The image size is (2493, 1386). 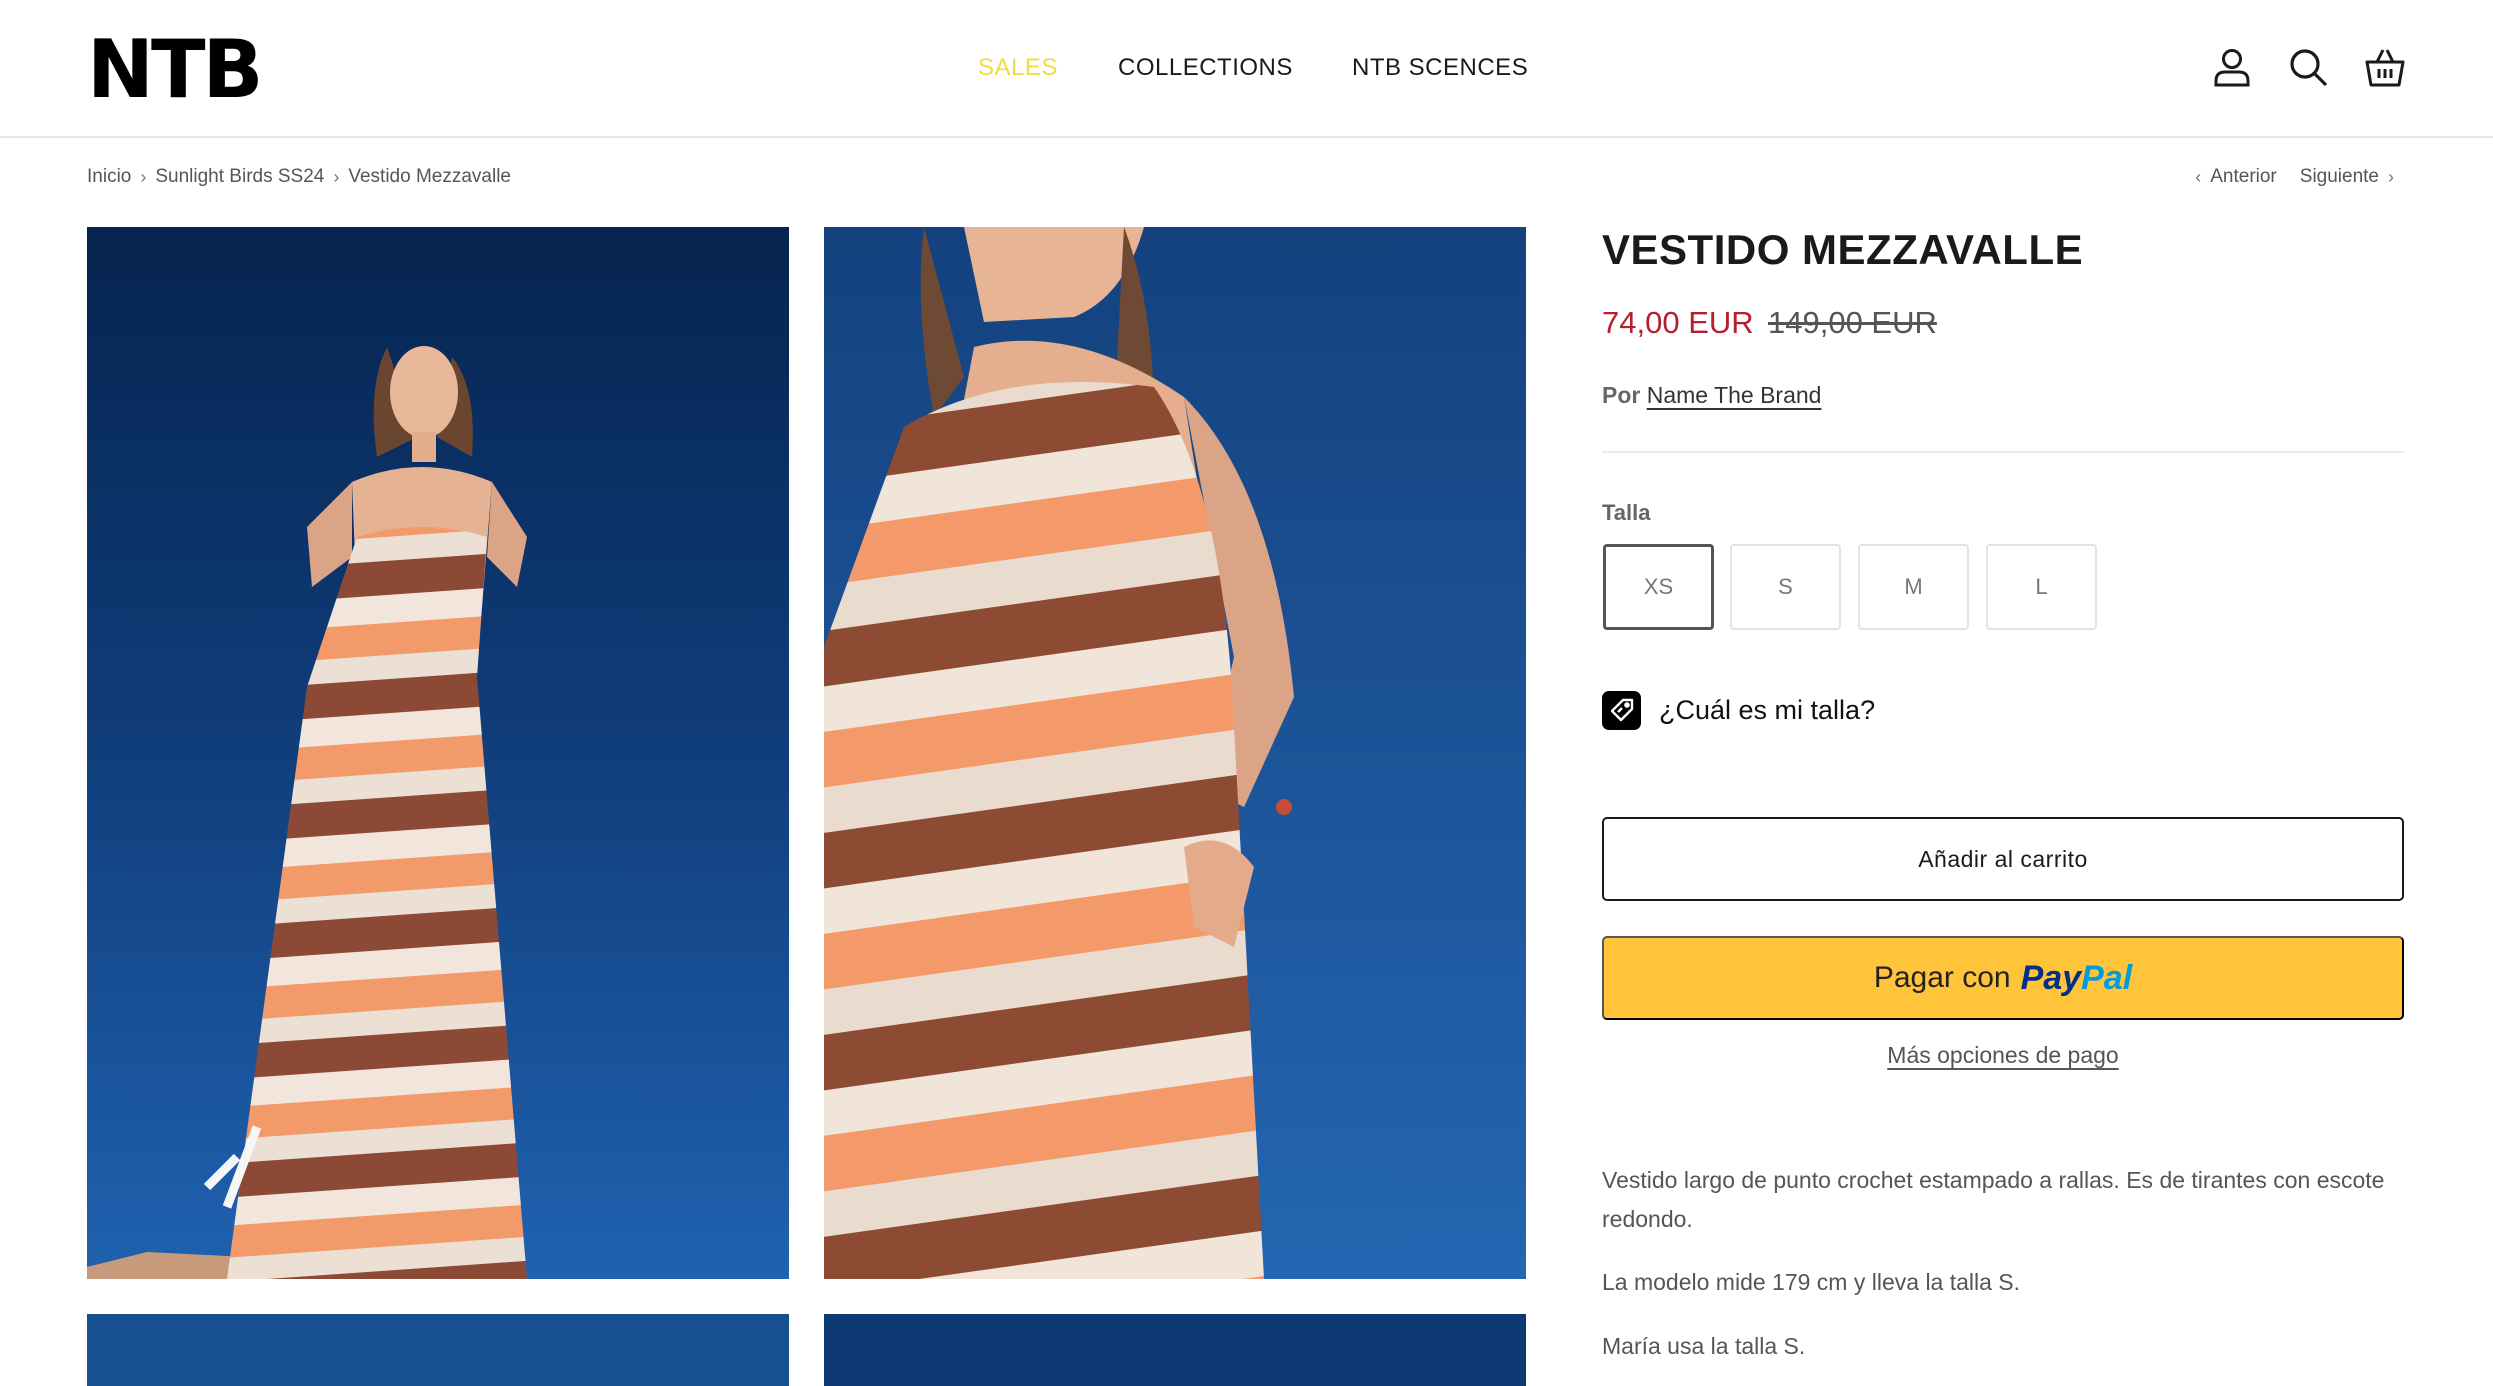 What do you see at coordinates (430, 176) in the screenshot?
I see `breadcrumb-current: Vestido Mezzavalle` at bounding box center [430, 176].